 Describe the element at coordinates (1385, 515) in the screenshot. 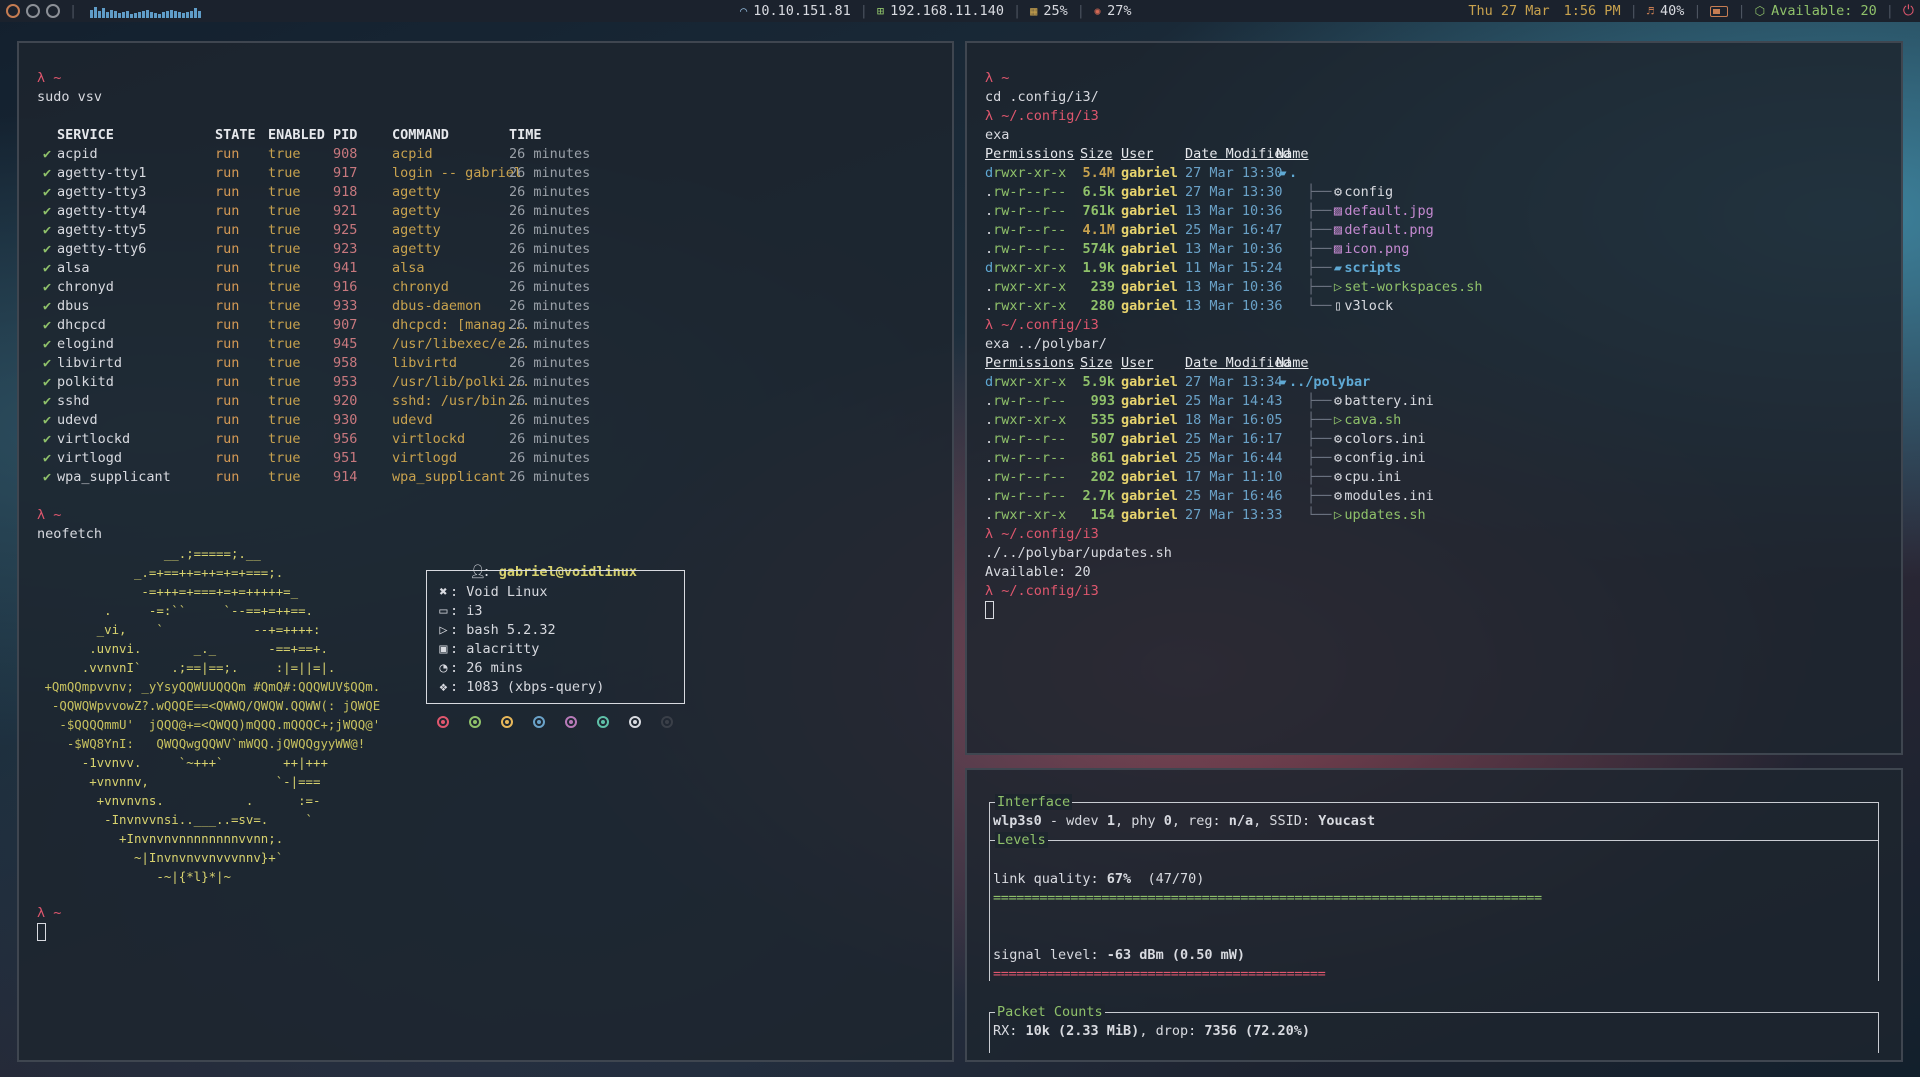

I see `file-name-text: updates.sh` at that location.